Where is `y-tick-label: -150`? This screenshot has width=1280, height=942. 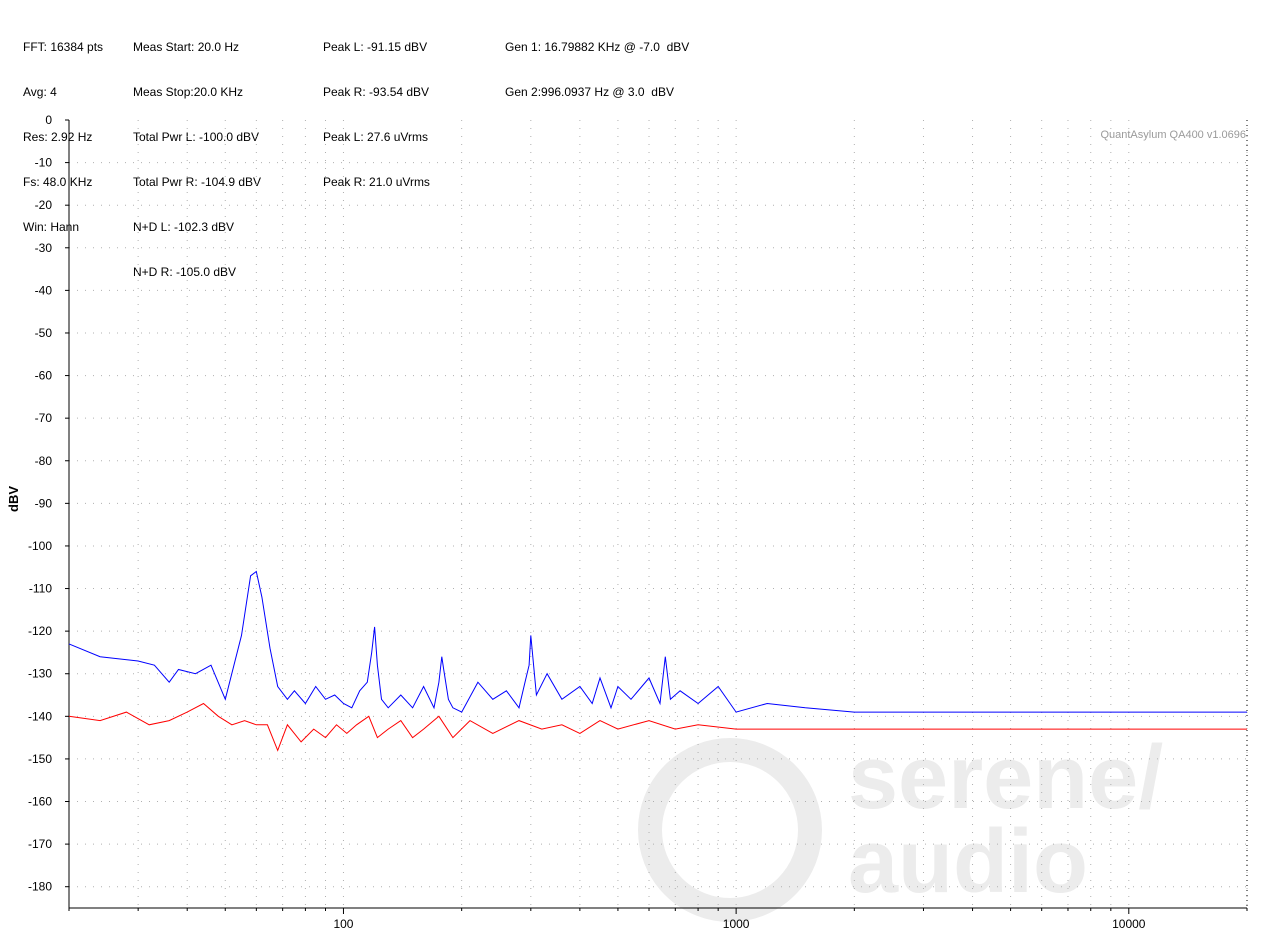 y-tick-label: -150 is located at coordinates (40, 759).